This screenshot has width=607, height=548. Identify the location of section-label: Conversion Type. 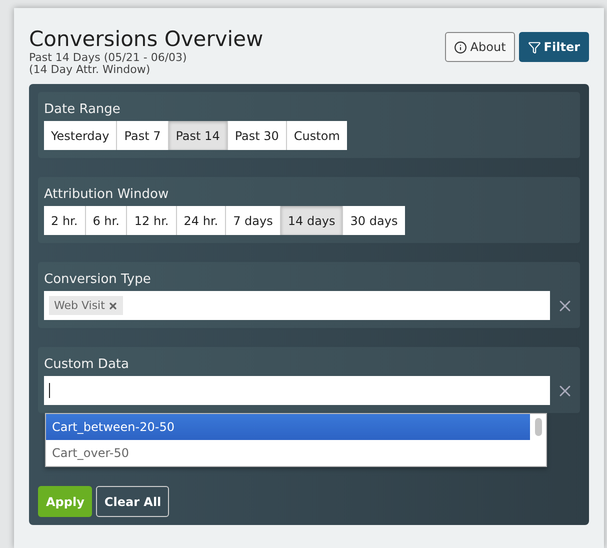
(98, 279).